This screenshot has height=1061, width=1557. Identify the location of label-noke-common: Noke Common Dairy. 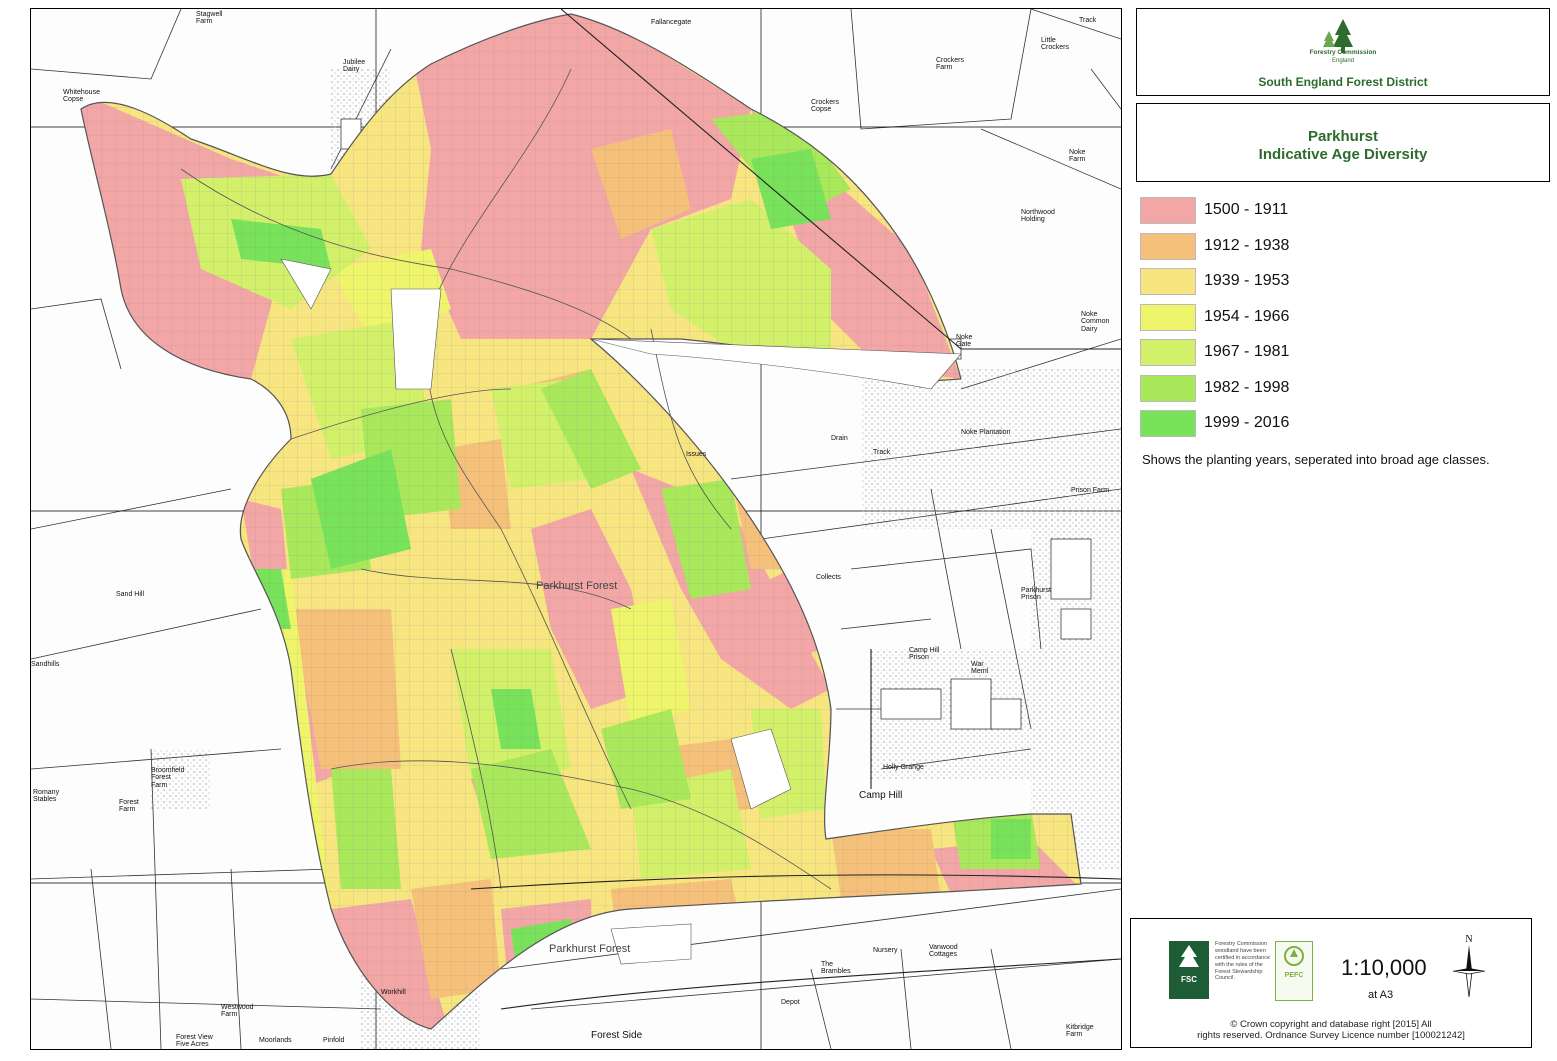
(1095, 322).